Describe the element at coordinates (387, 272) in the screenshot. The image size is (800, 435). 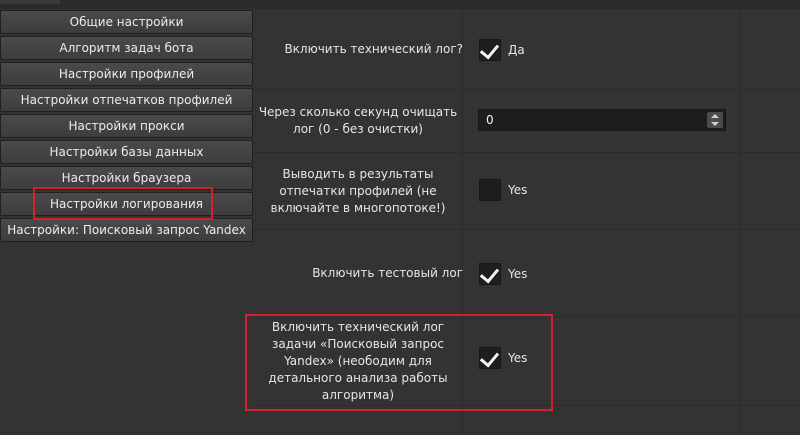
I see `setting-label: Включить тестовый лог` at that location.